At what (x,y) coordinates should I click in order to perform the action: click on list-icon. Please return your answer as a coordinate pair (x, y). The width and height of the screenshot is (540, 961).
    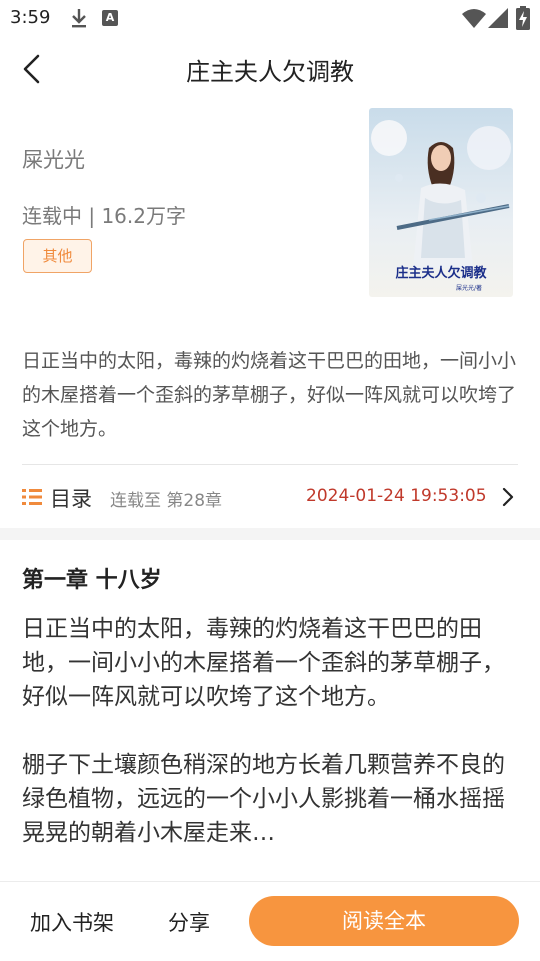
    Looking at the image, I should click on (32, 497).